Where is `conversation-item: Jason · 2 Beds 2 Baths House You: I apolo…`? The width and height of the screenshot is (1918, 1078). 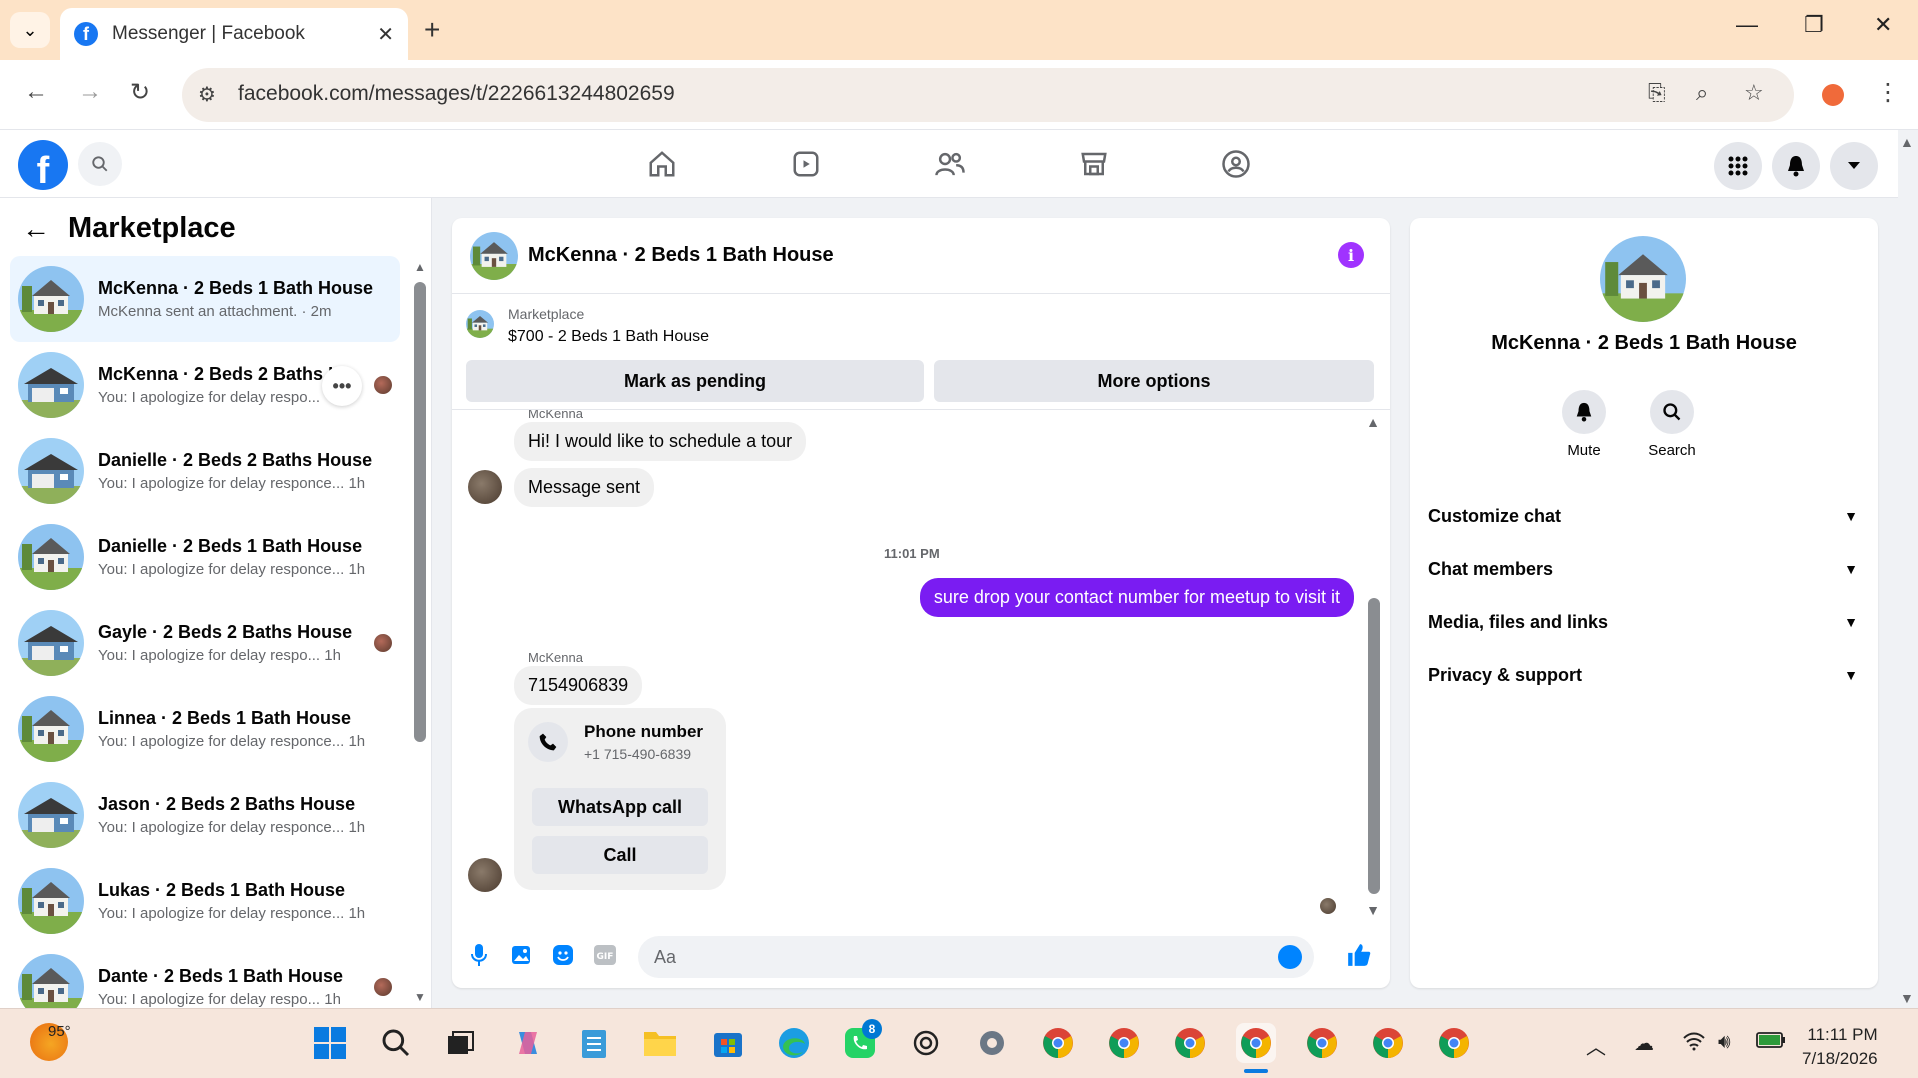 conversation-item: Jason · 2 Beds 2 Baths House You: I apolo… is located at coordinates (205, 815).